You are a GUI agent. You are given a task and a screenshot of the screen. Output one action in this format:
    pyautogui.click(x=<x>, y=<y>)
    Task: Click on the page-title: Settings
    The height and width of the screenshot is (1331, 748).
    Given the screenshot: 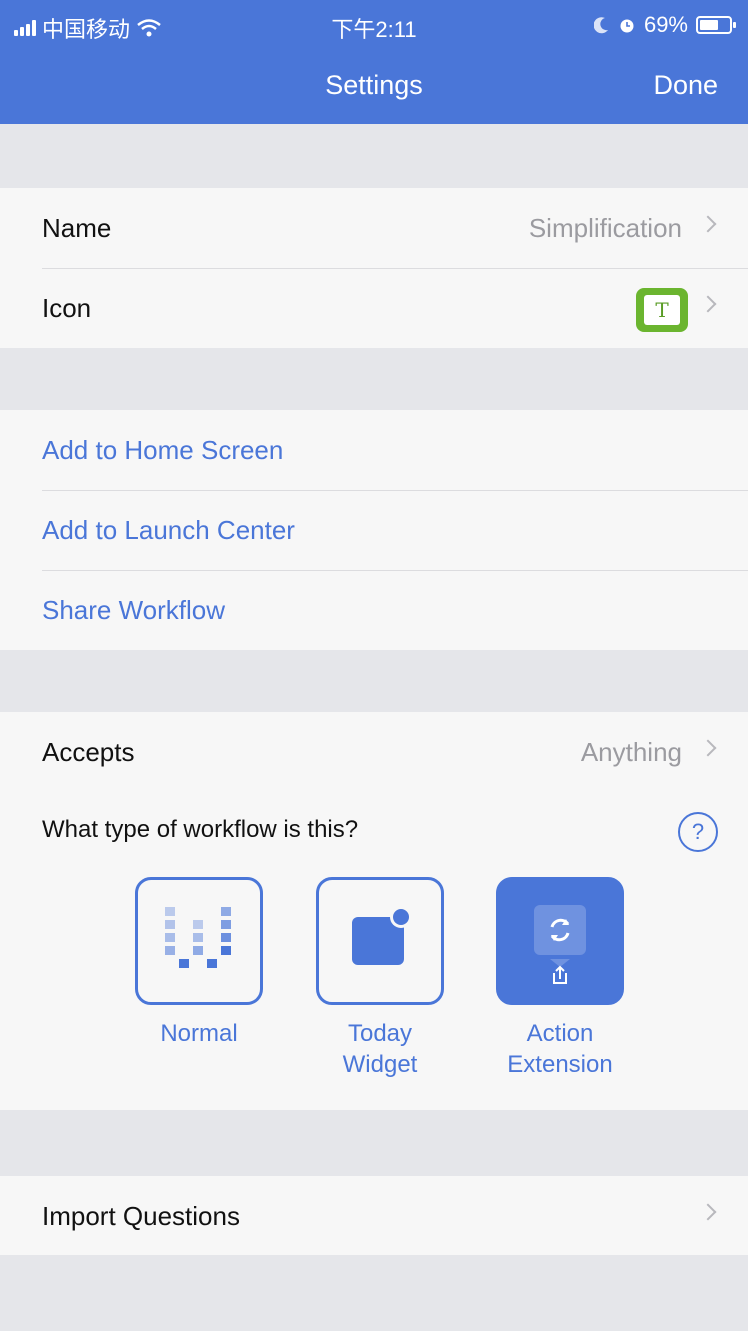 What is the action you would take?
    pyautogui.click(x=374, y=85)
    